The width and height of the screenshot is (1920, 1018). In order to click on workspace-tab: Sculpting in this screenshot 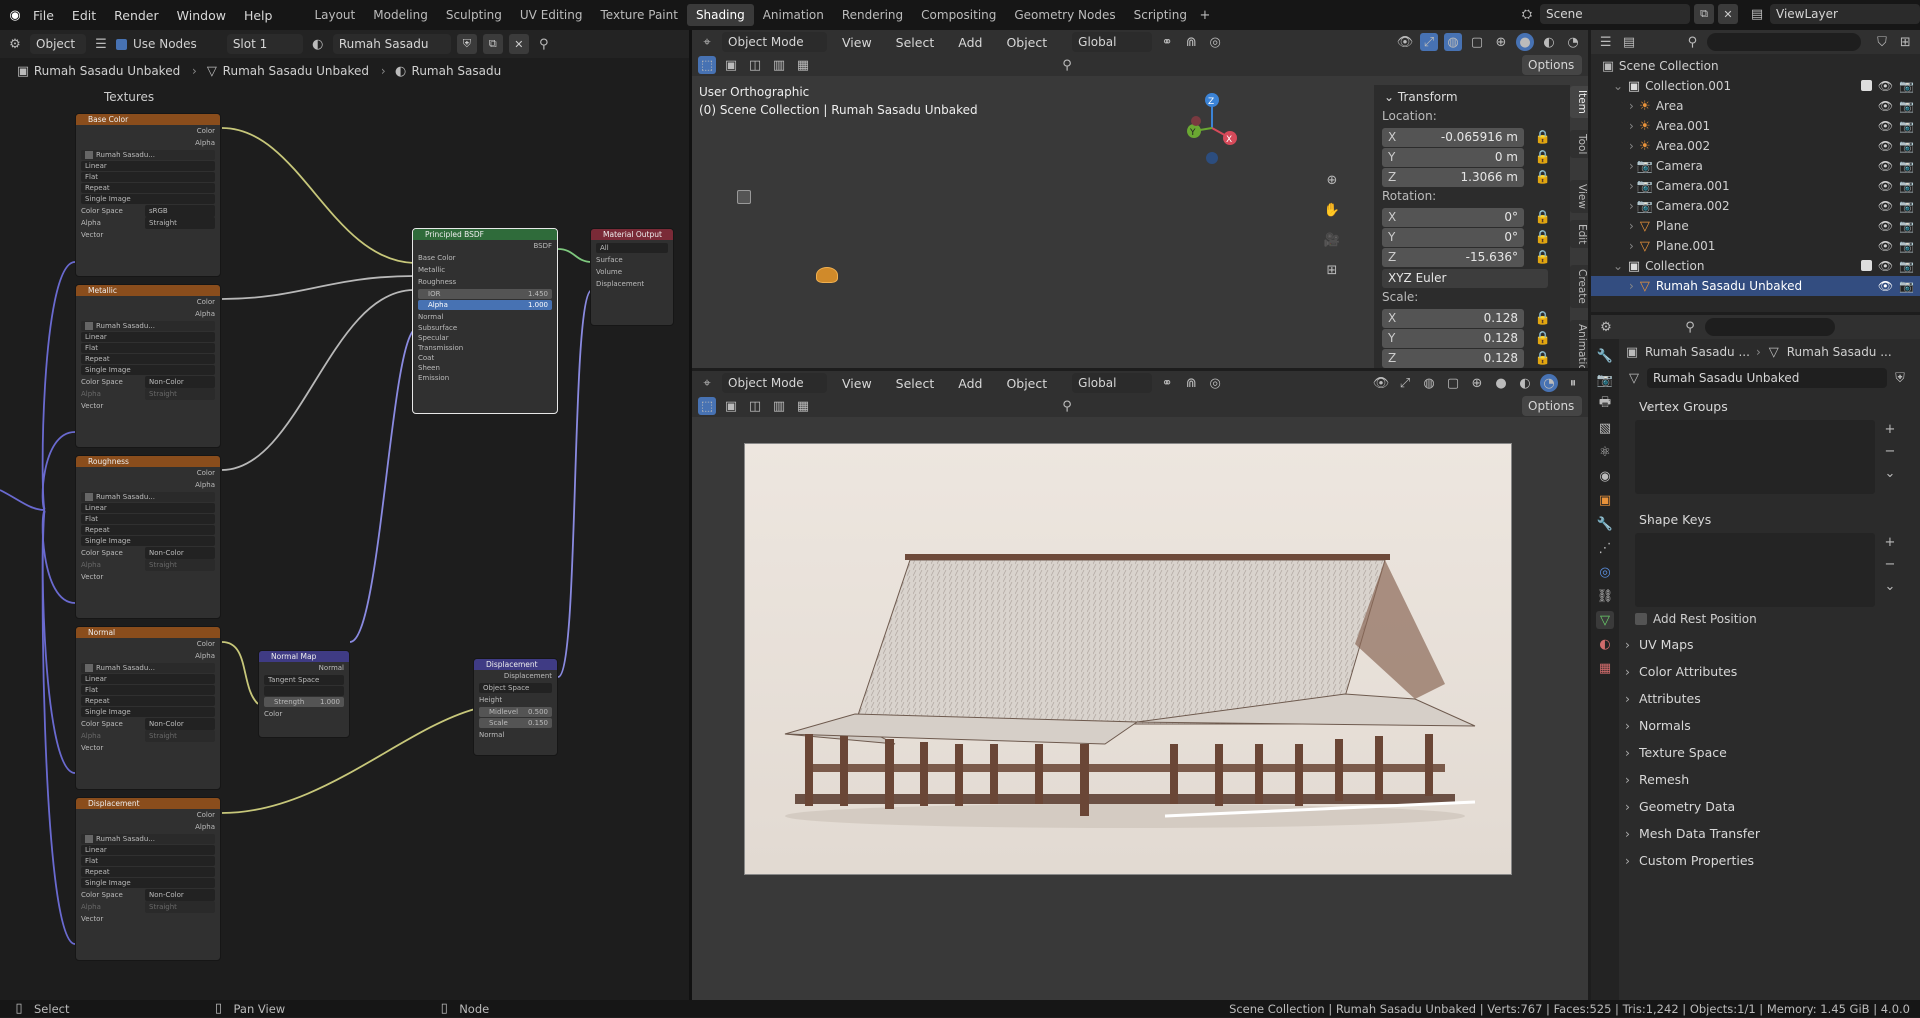, I will do `click(474, 15)`.